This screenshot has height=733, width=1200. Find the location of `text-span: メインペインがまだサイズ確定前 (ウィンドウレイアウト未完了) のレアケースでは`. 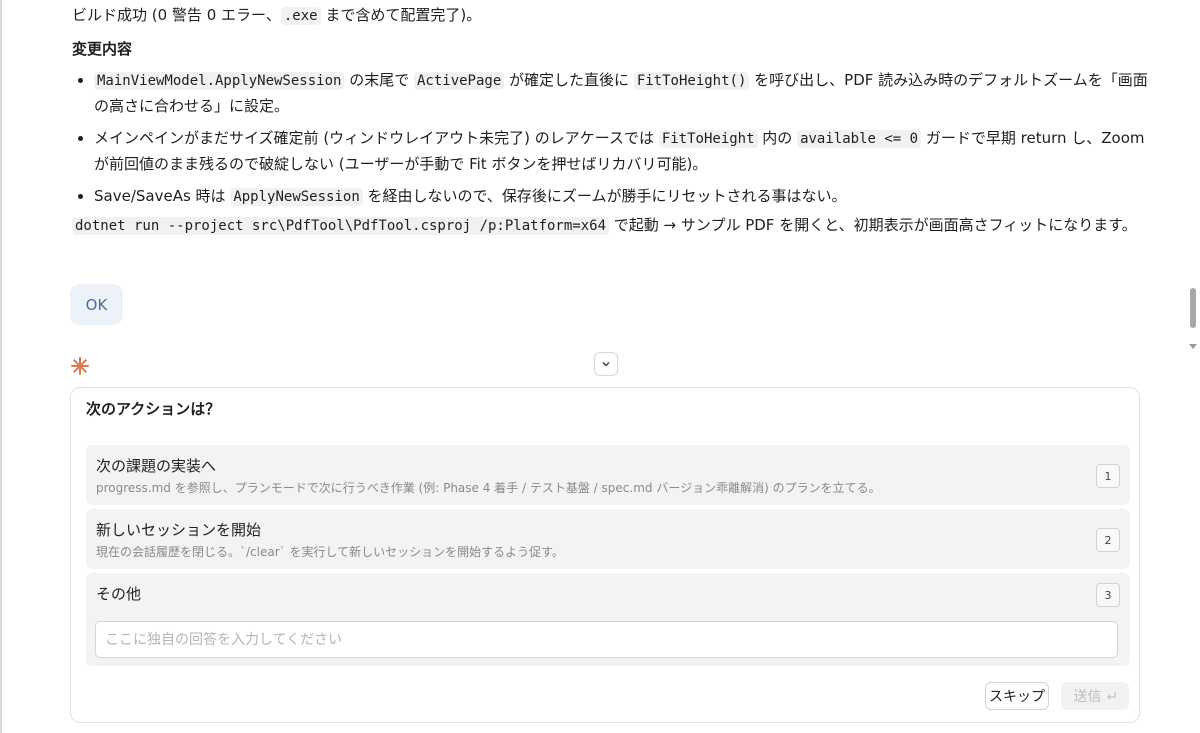

text-span: メインペインがまだサイズ確定前 (ウィンドウレイアウト未完了) のレアケースでは is located at coordinates (376, 138).